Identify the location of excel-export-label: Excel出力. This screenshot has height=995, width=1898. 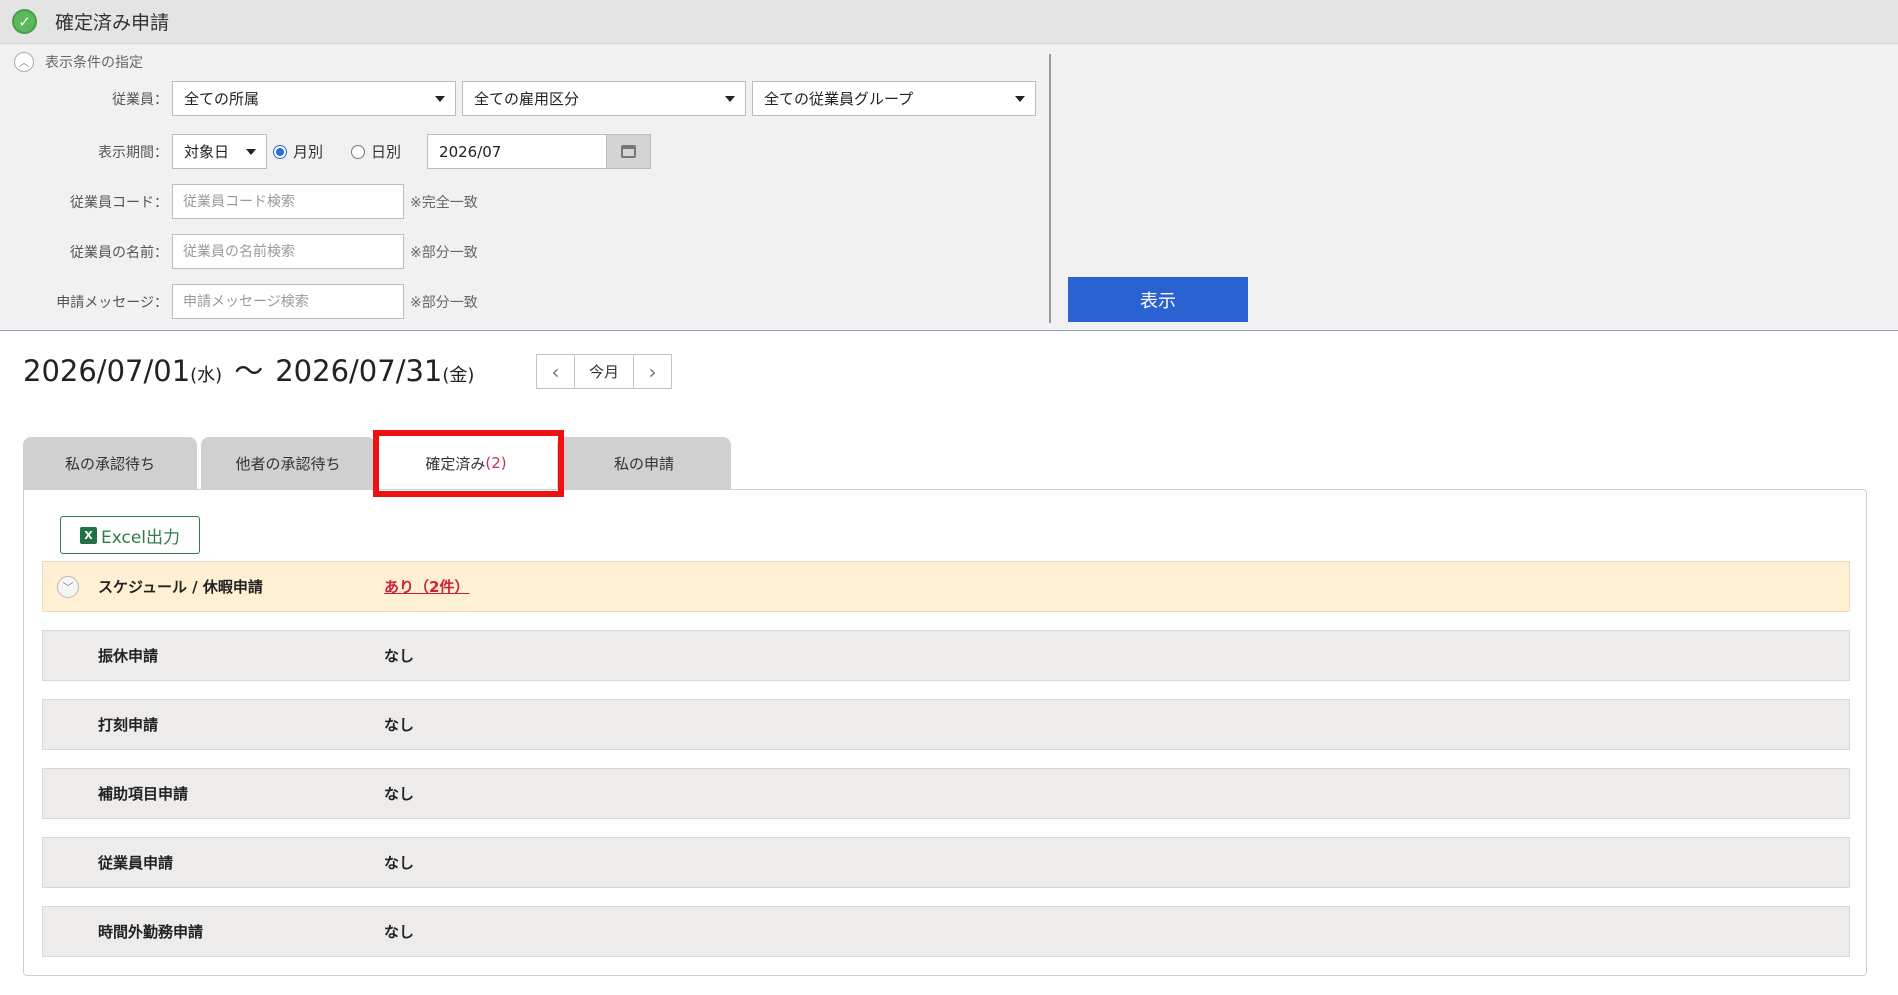
(140, 537).